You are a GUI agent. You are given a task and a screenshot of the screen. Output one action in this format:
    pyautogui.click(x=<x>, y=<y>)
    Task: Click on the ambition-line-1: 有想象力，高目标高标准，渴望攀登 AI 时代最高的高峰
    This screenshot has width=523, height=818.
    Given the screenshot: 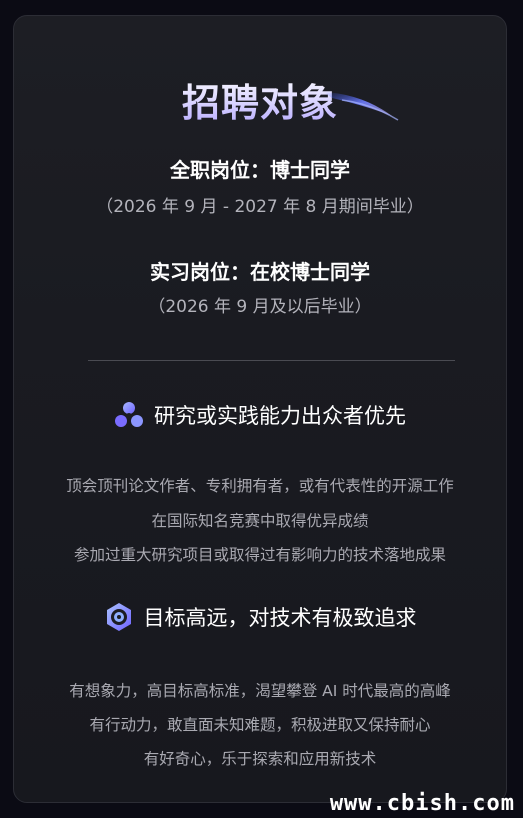 What is the action you would take?
    pyautogui.click(x=260, y=691)
    